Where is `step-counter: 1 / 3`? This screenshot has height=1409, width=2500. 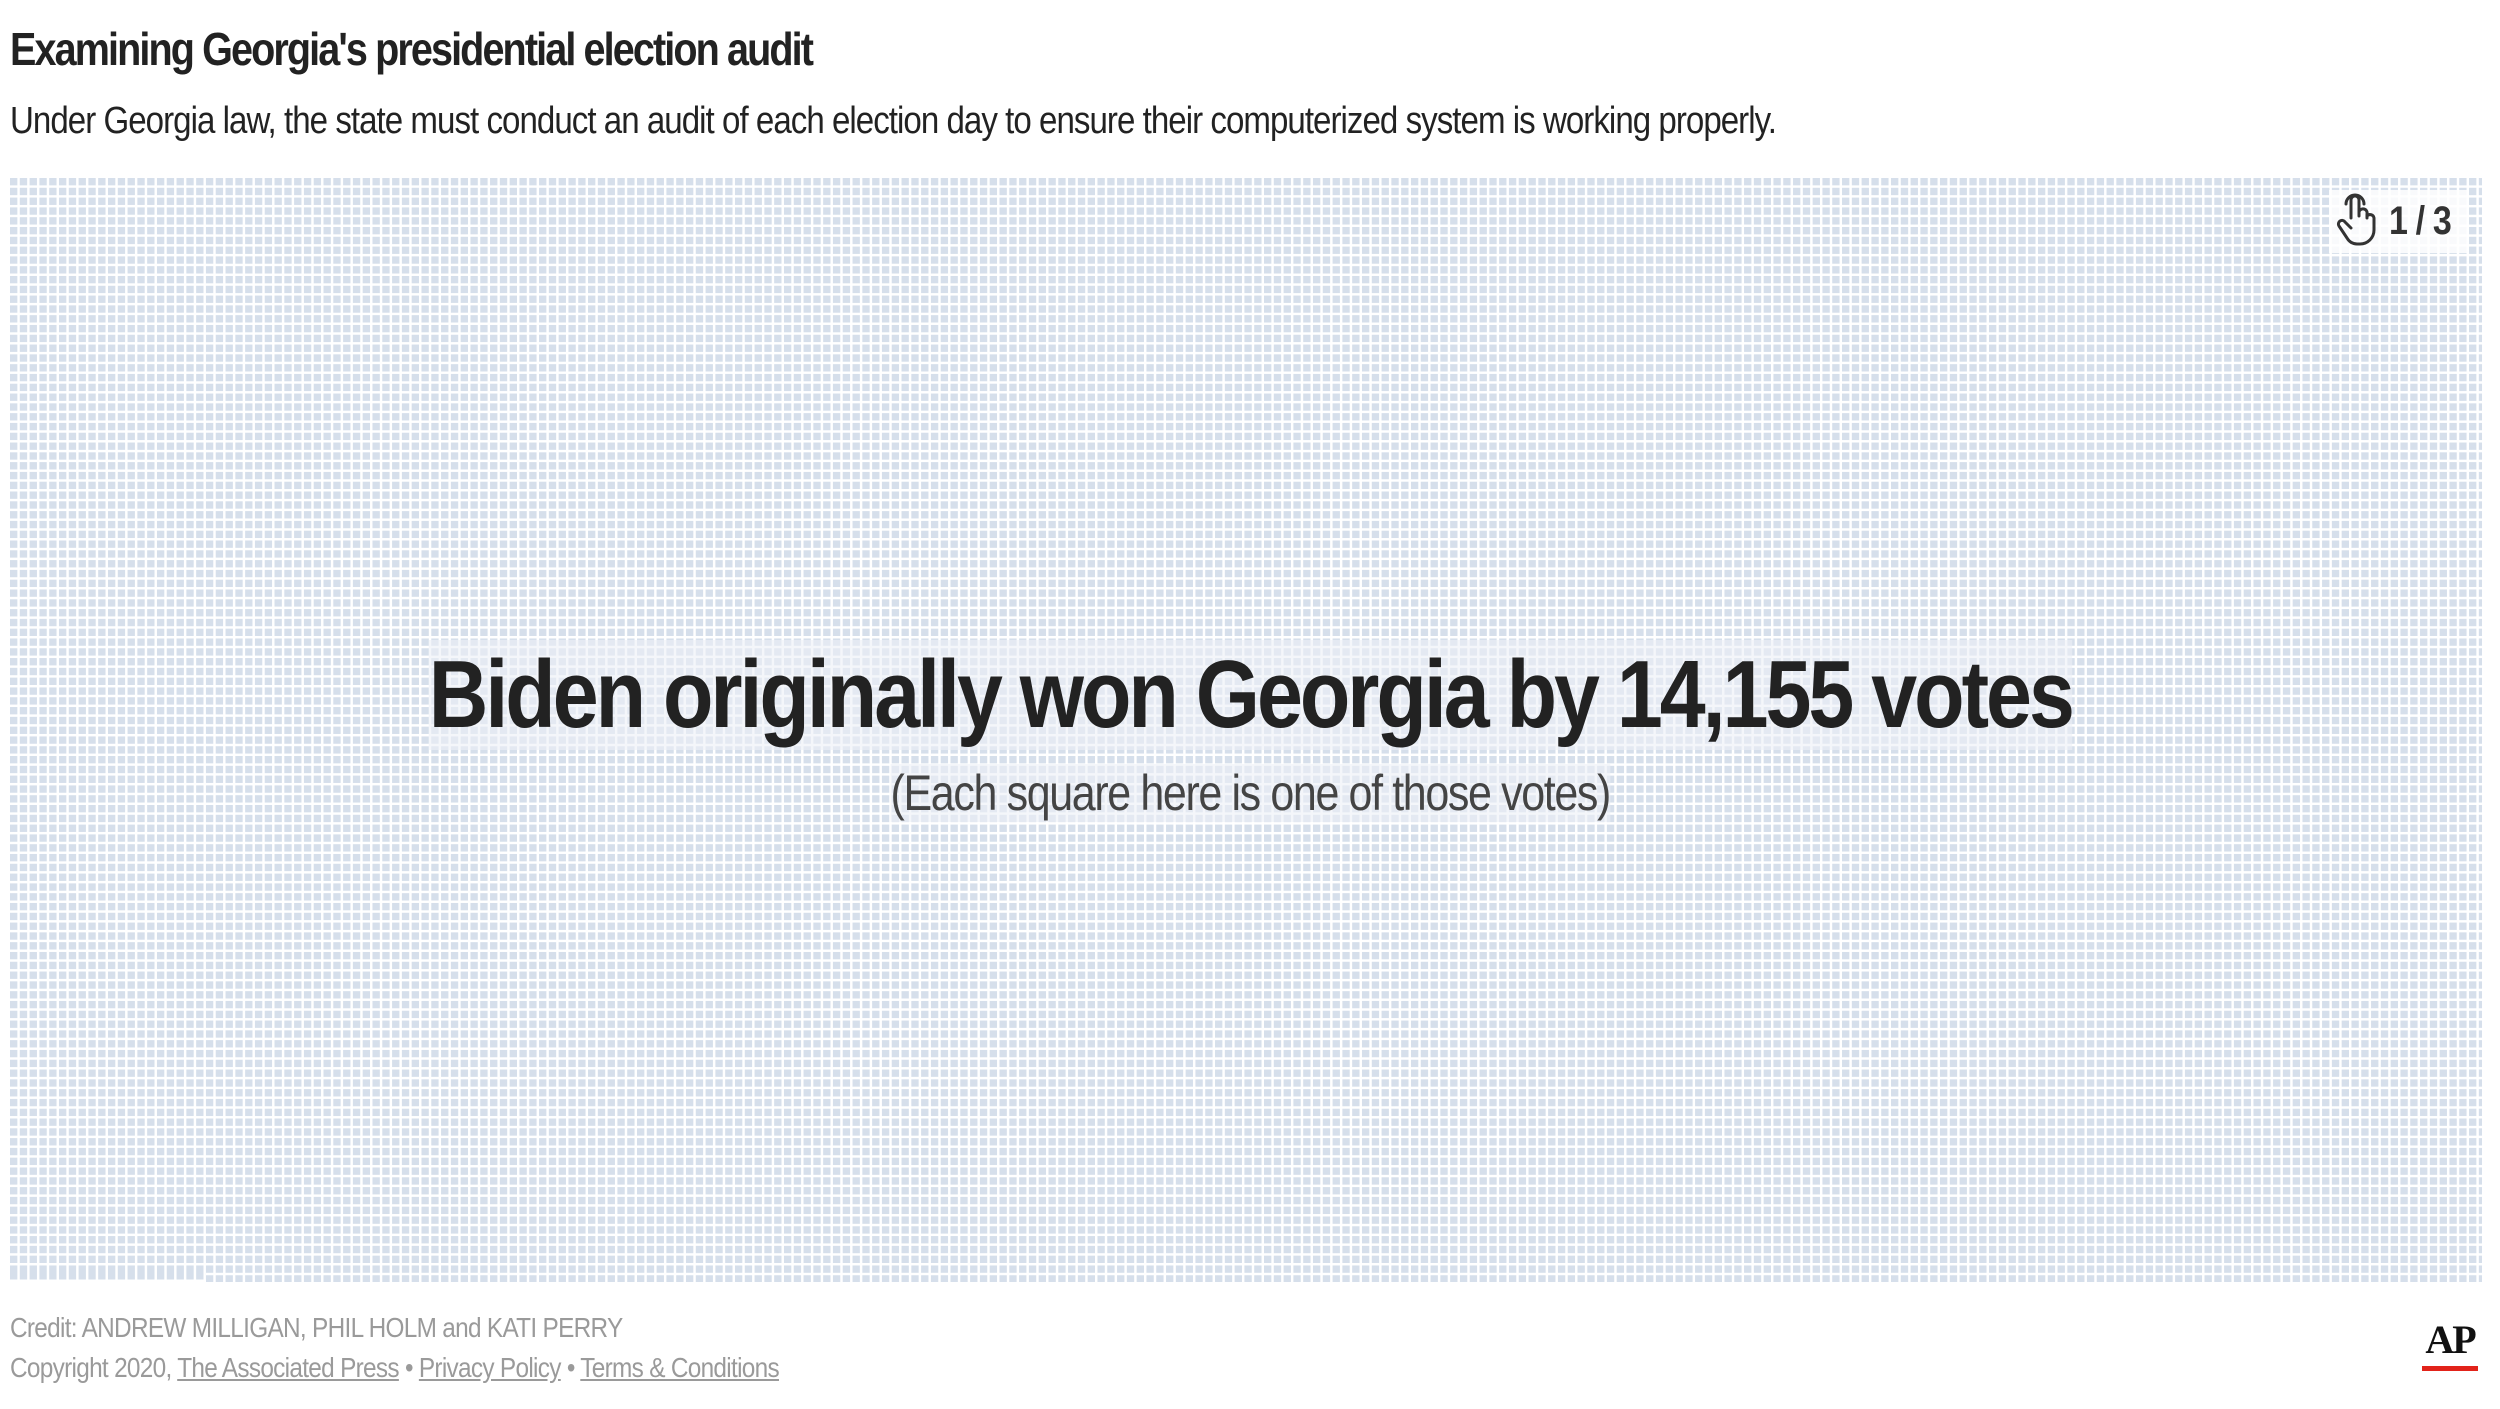
step-counter: 1 / 3 is located at coordinates (2420, 221).